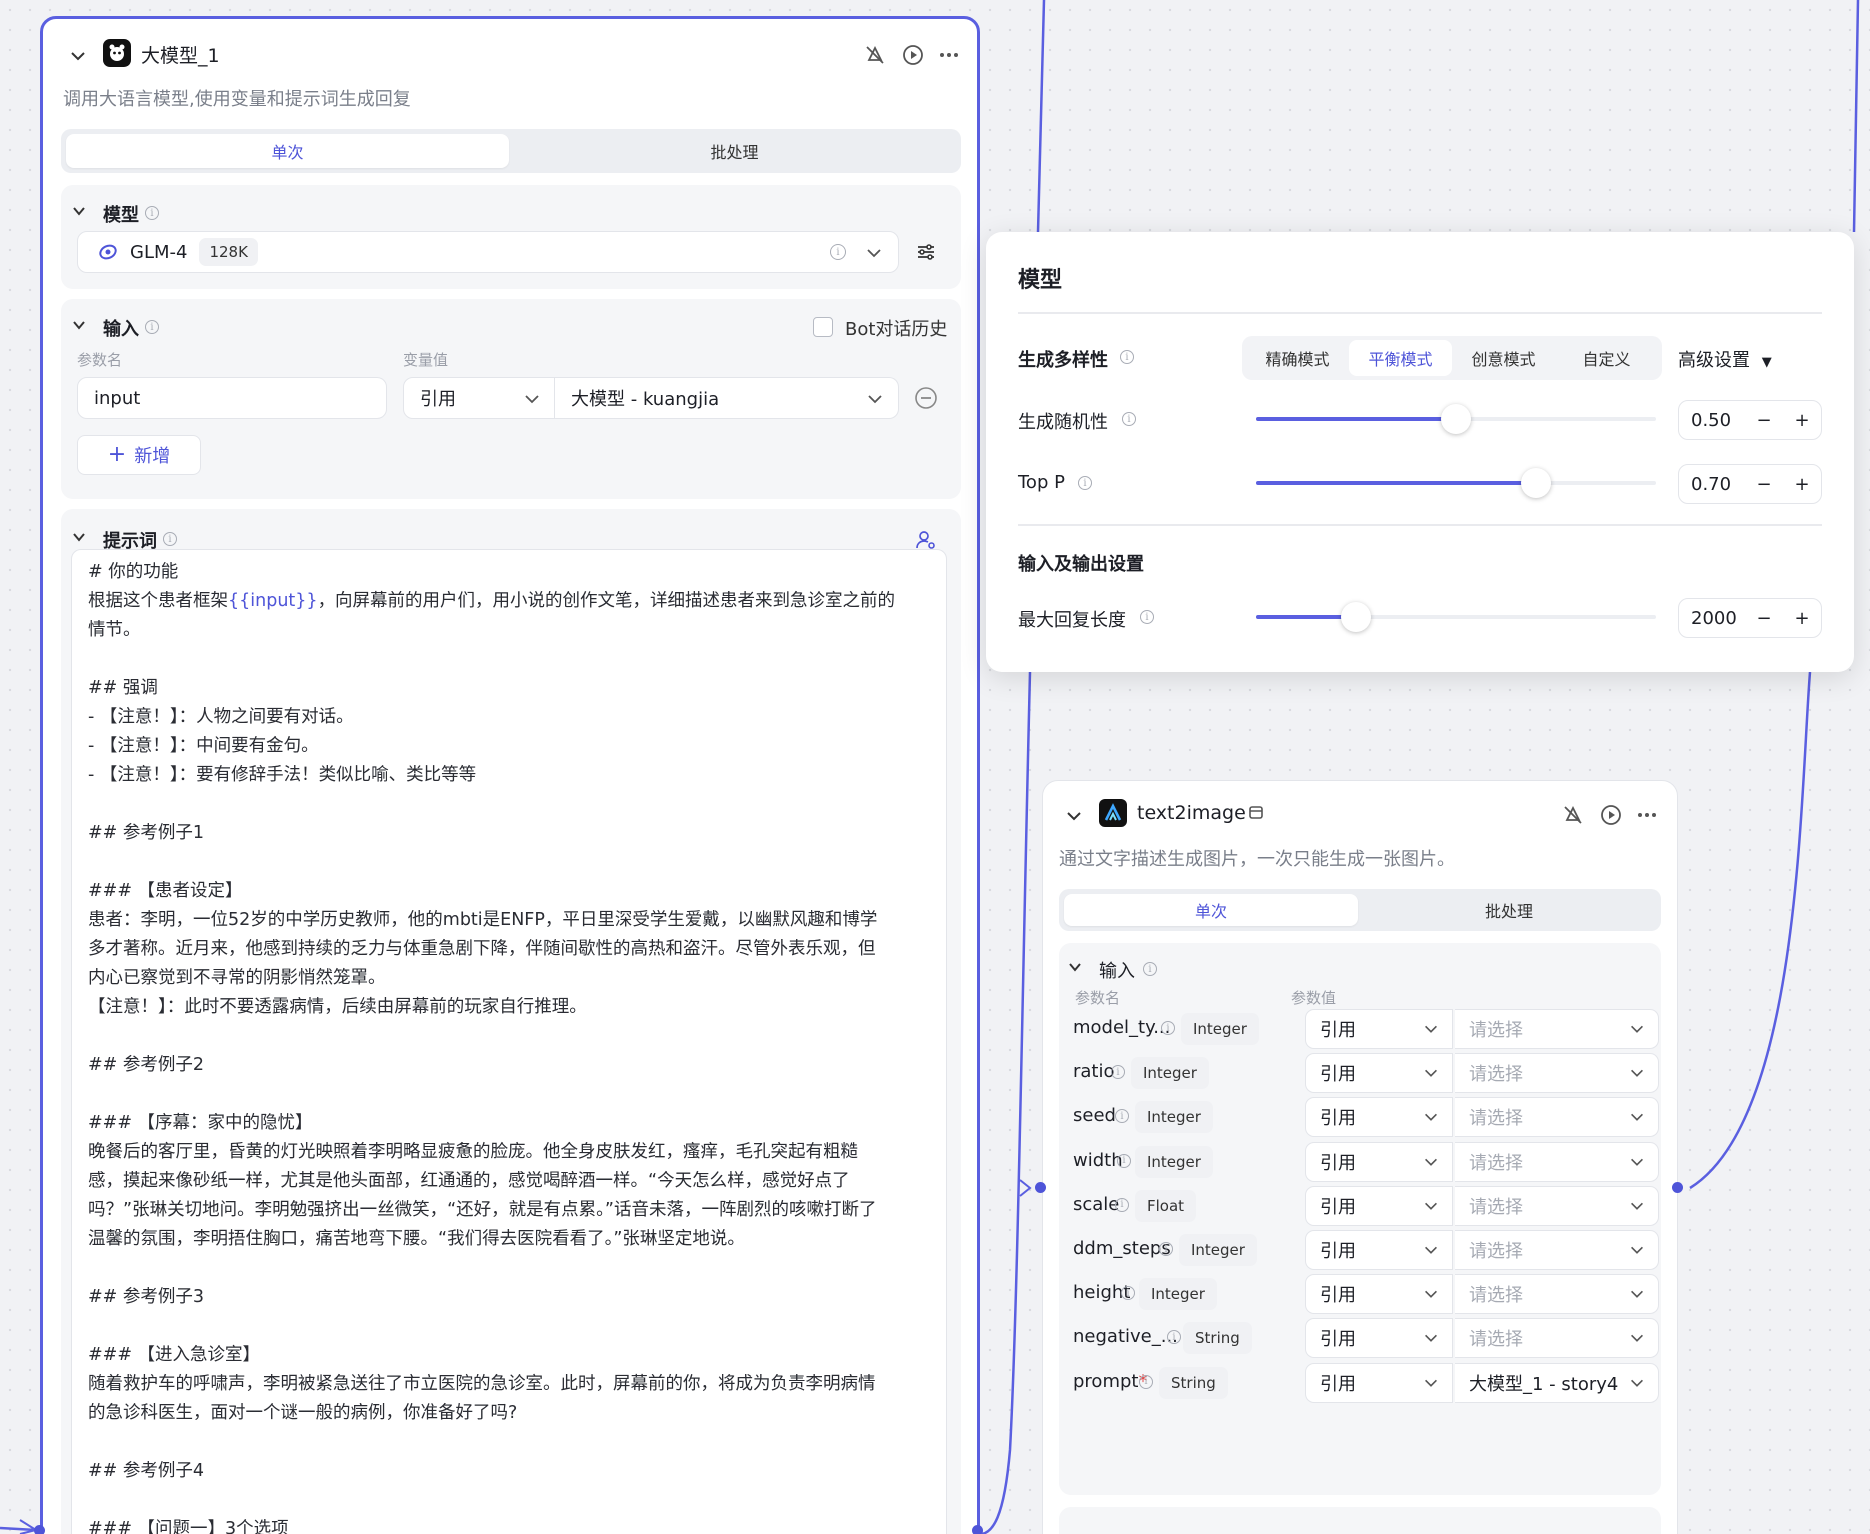 This screenshot has height=1534, width=1870. I want to click on temperature-slider-thumb, so click(1456, 419).